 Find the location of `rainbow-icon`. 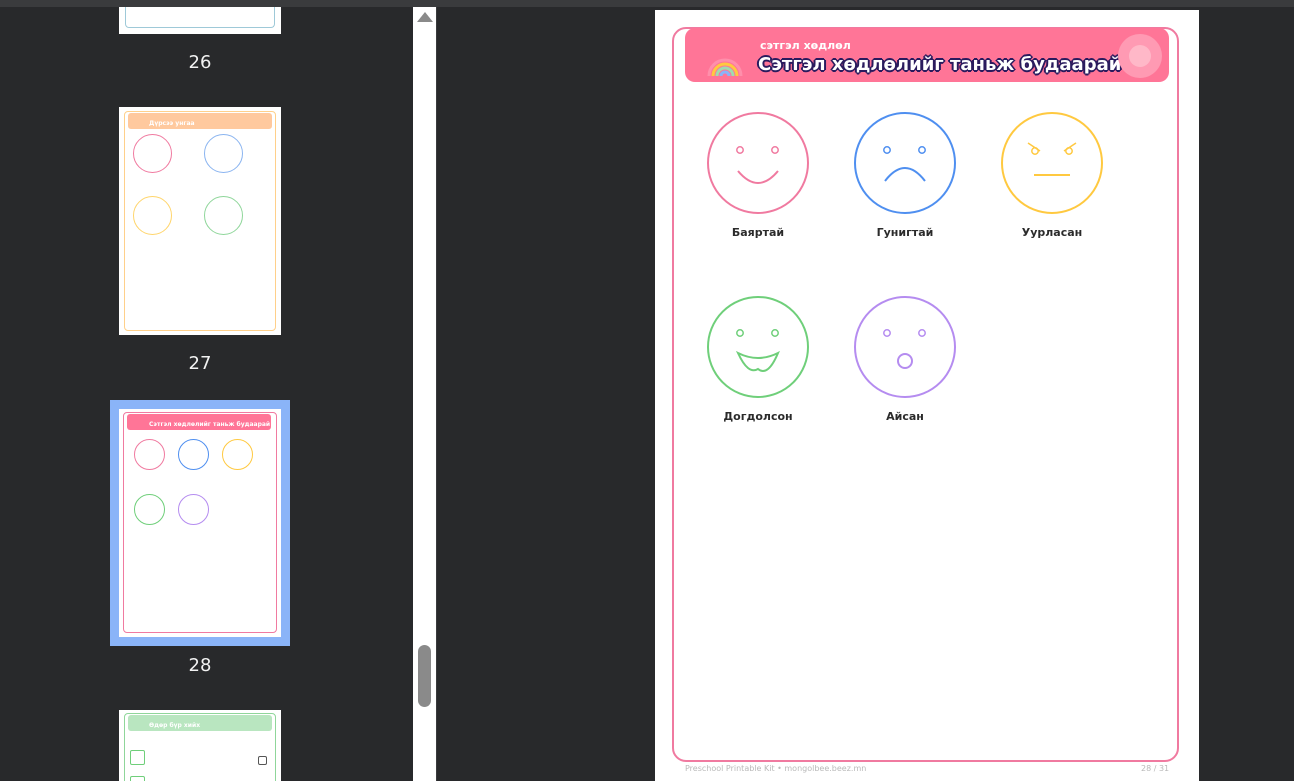

rainbow-icon is located at coordinates (725, 67).